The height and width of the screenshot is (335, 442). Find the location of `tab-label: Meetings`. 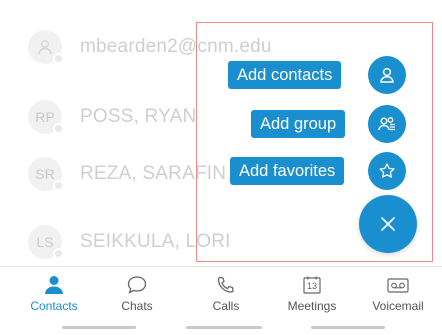

tab-label: Meetings is located at coordinates (312, 306).